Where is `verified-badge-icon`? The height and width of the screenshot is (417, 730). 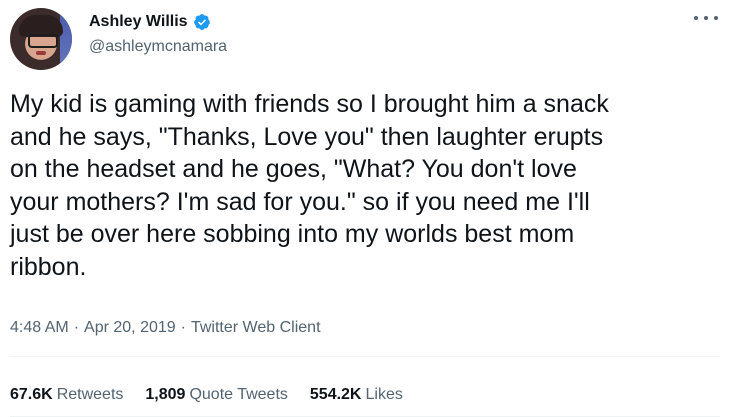
verified-badge-icon is located at coordinates (201, 22).